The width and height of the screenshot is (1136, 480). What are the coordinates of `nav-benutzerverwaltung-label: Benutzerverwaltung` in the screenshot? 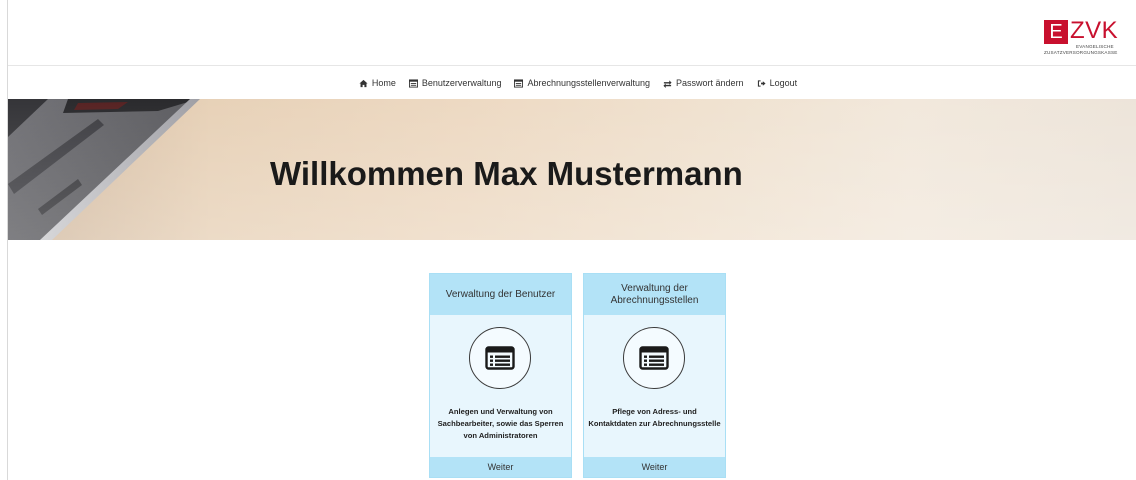 It's located at (461, 83).